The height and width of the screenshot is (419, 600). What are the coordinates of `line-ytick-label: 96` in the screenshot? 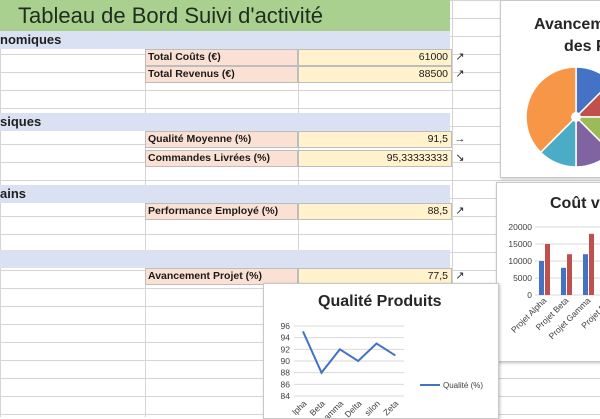 It's located at (286, 326).